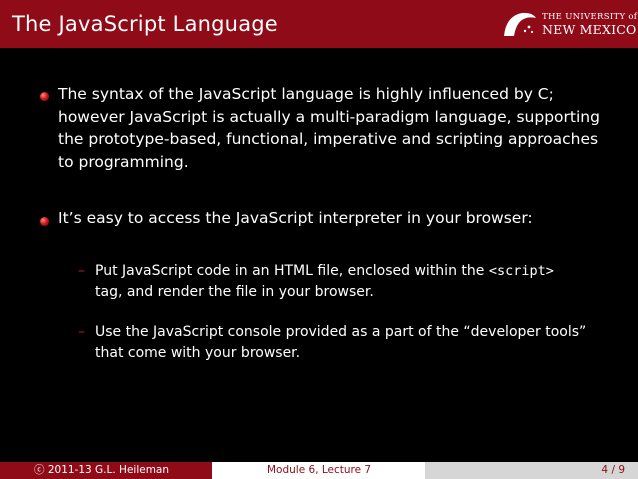 The image size is (638, 479). I want to click on slide-title: The JavaScript Language, so click(145, 24).